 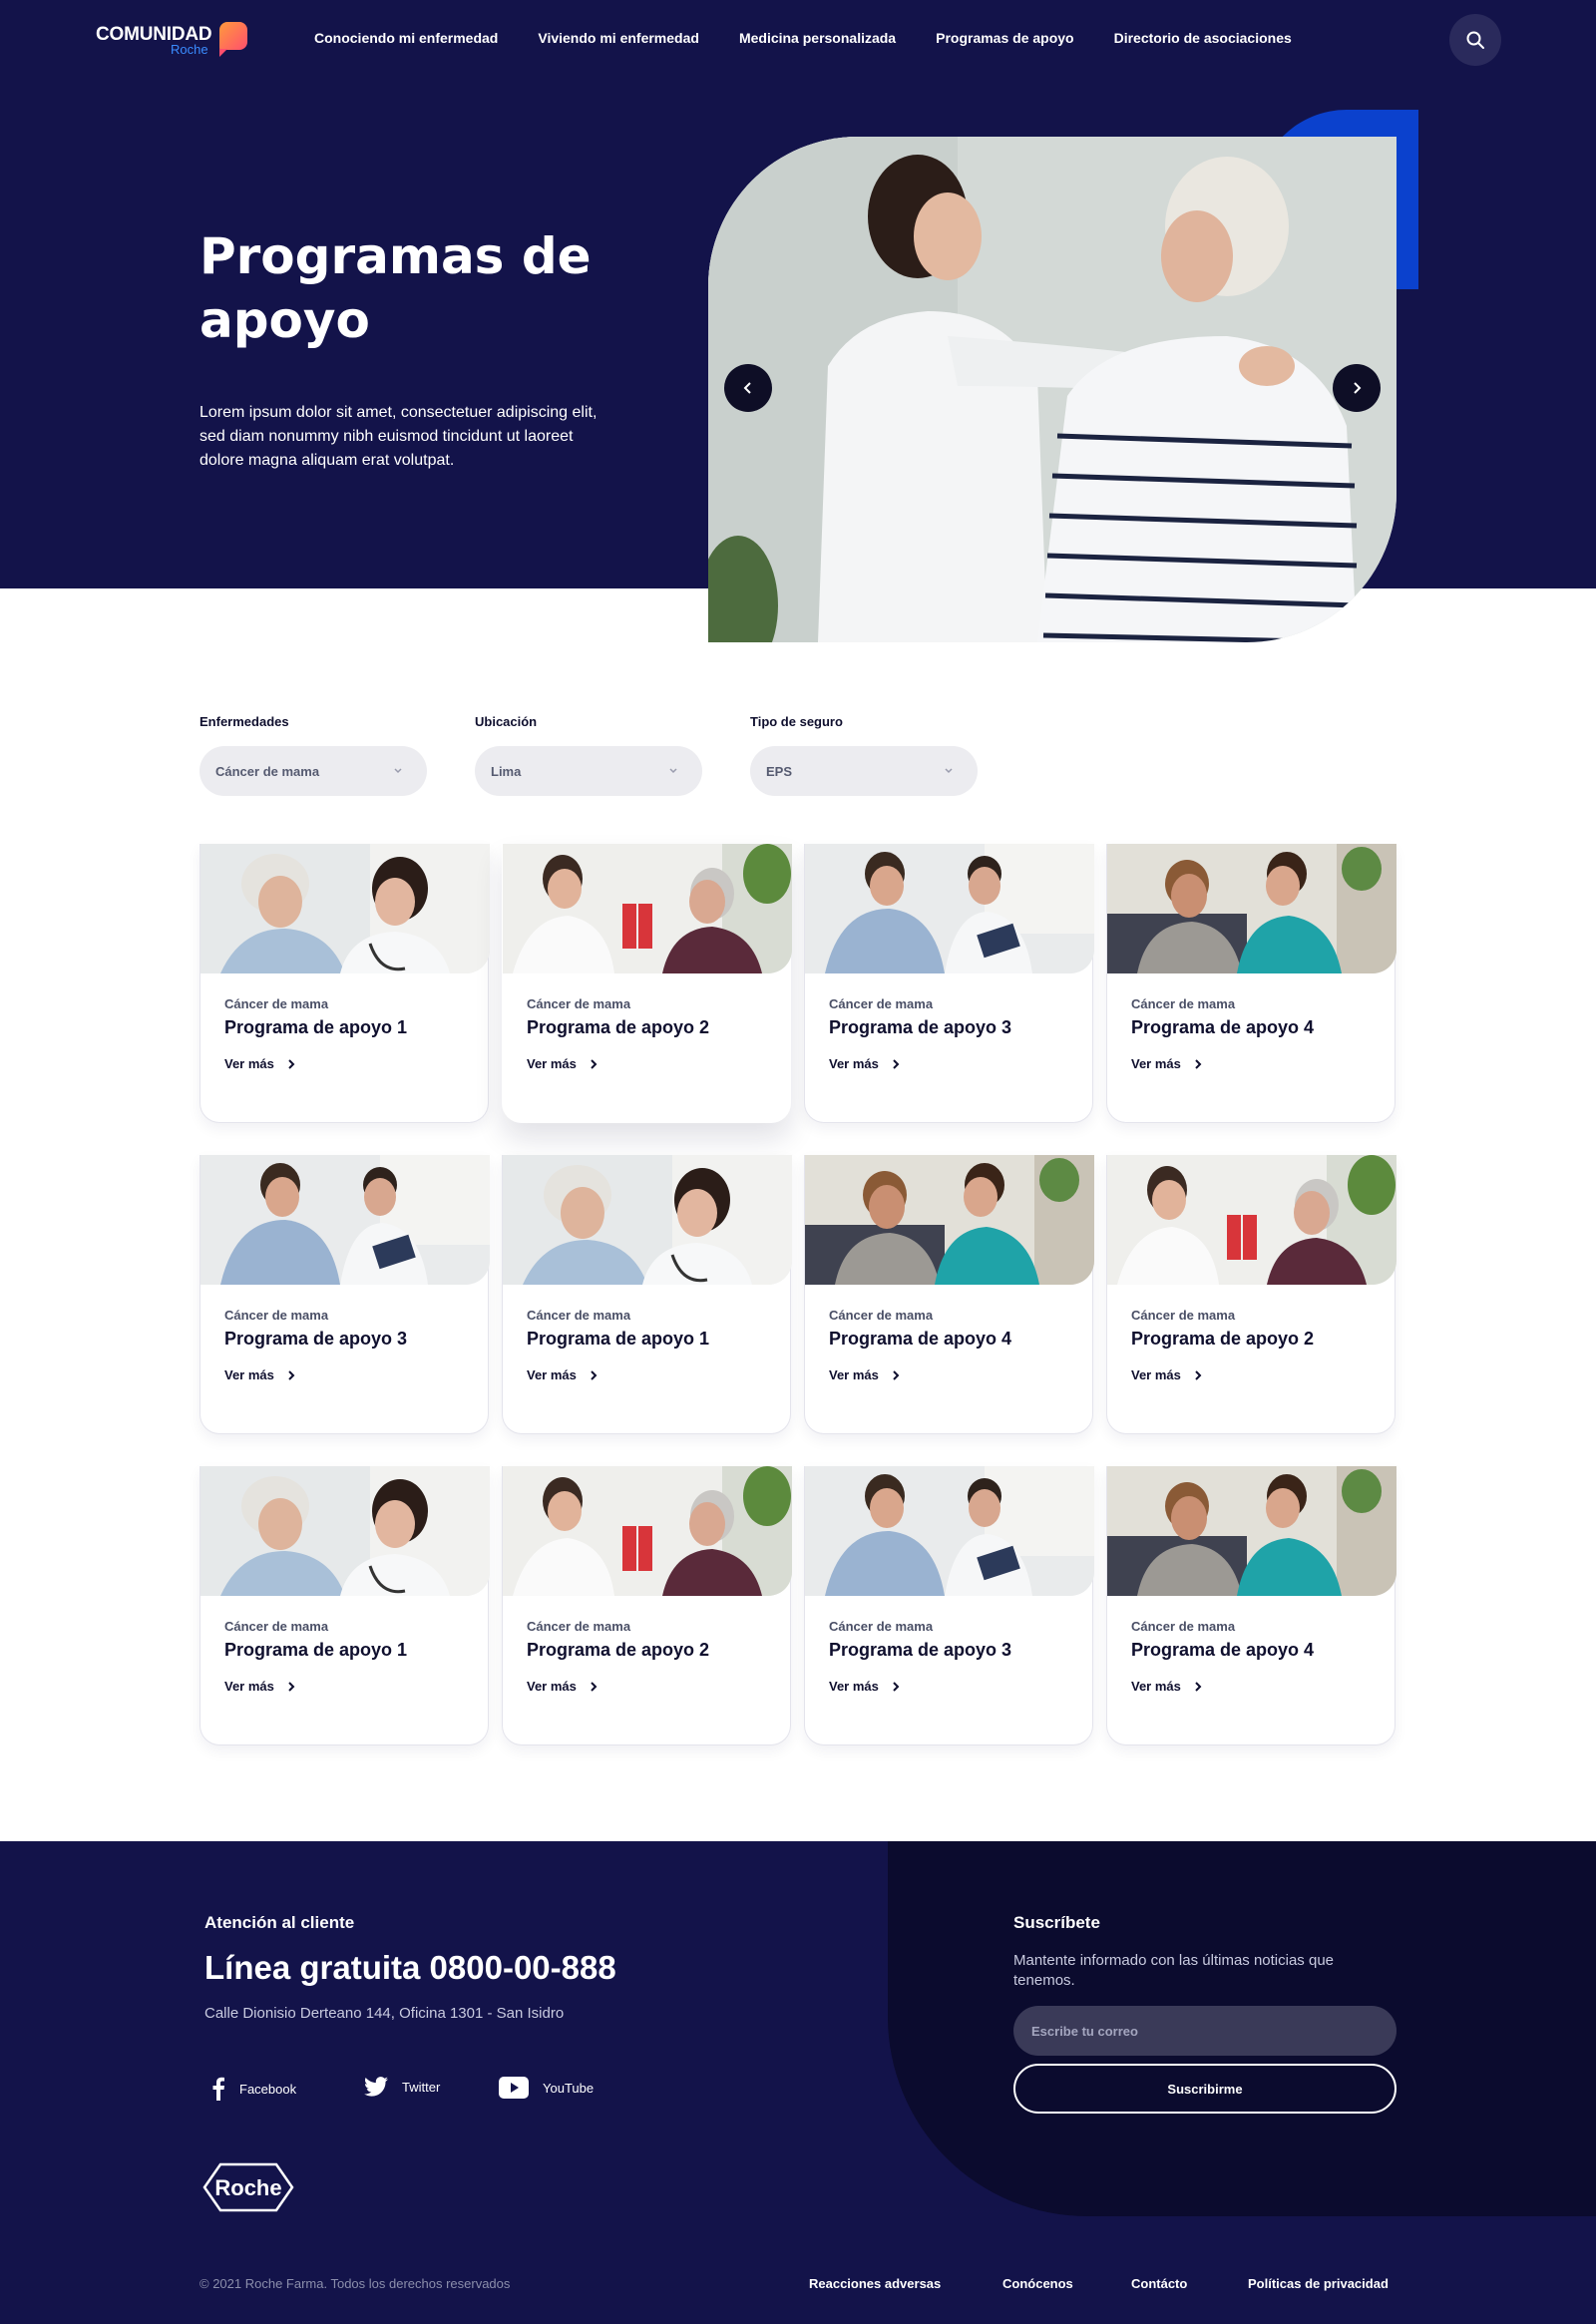 What do you see at coordinates (396, 288) in the screenshot?
I see `page-title: Programas de apoyo` at bounding box center [396, 288].